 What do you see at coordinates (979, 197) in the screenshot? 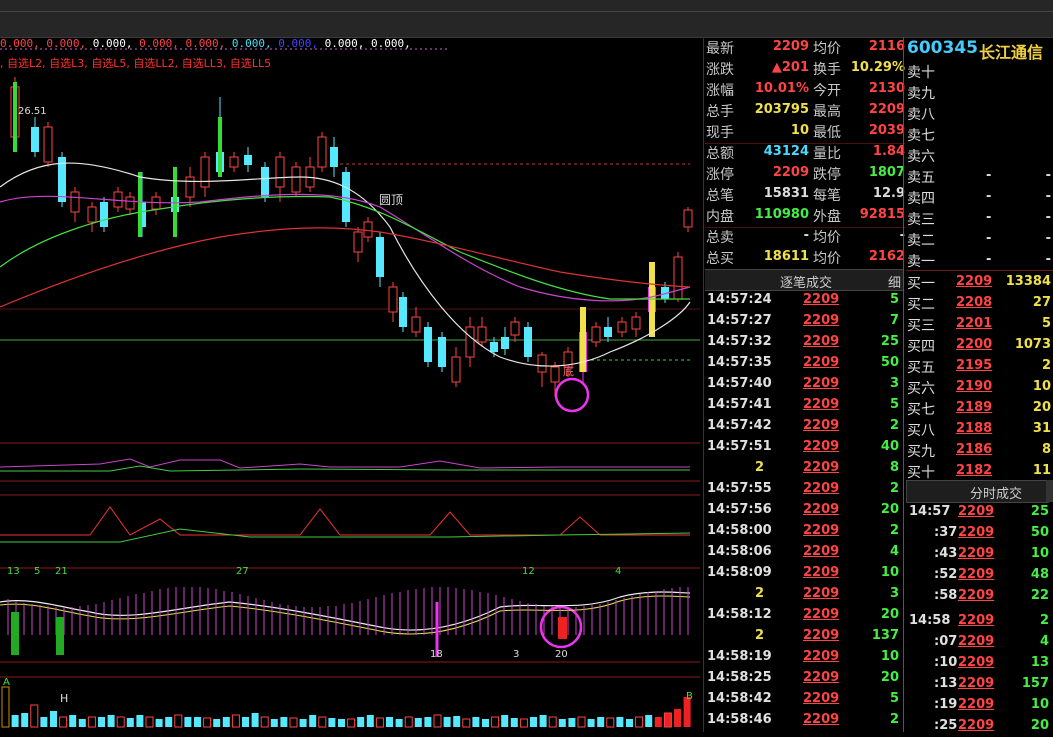
I see `book-sell-row: 卖四 - -` at bounding box center [979, 197].